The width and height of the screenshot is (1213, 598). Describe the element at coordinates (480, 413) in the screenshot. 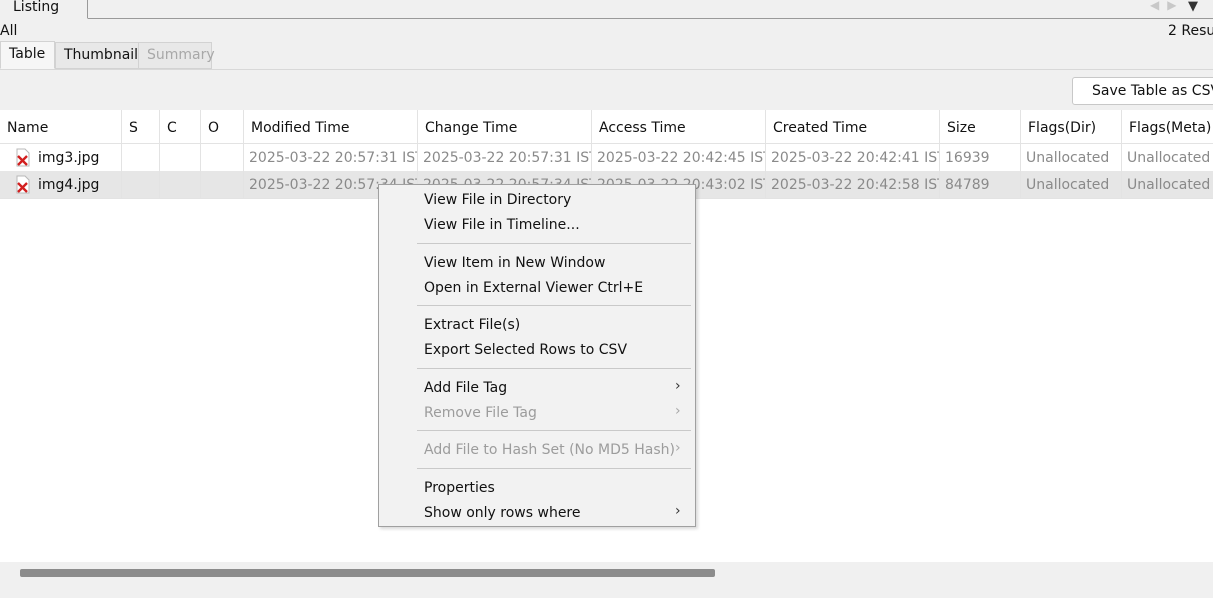

I see `menu-item-remove-file-tag: Remove File Tag` at that location.